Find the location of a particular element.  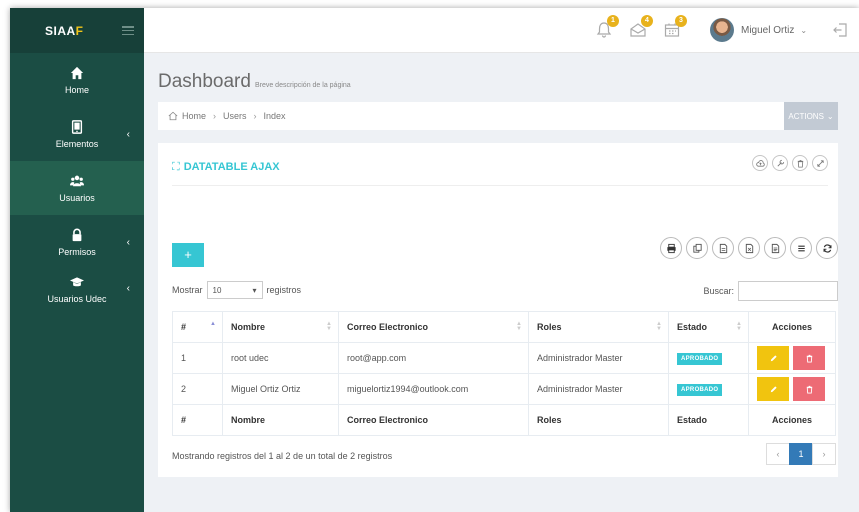

cloud-upload-icon is located at coordinates (760, 163).